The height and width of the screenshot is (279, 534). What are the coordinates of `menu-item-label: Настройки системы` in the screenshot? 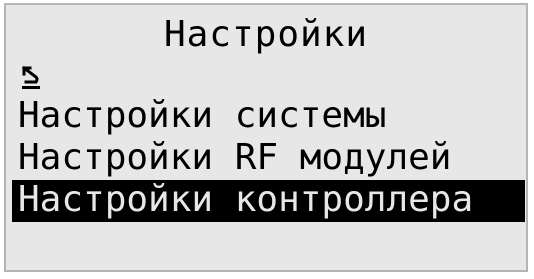 It's located at (202, 115).